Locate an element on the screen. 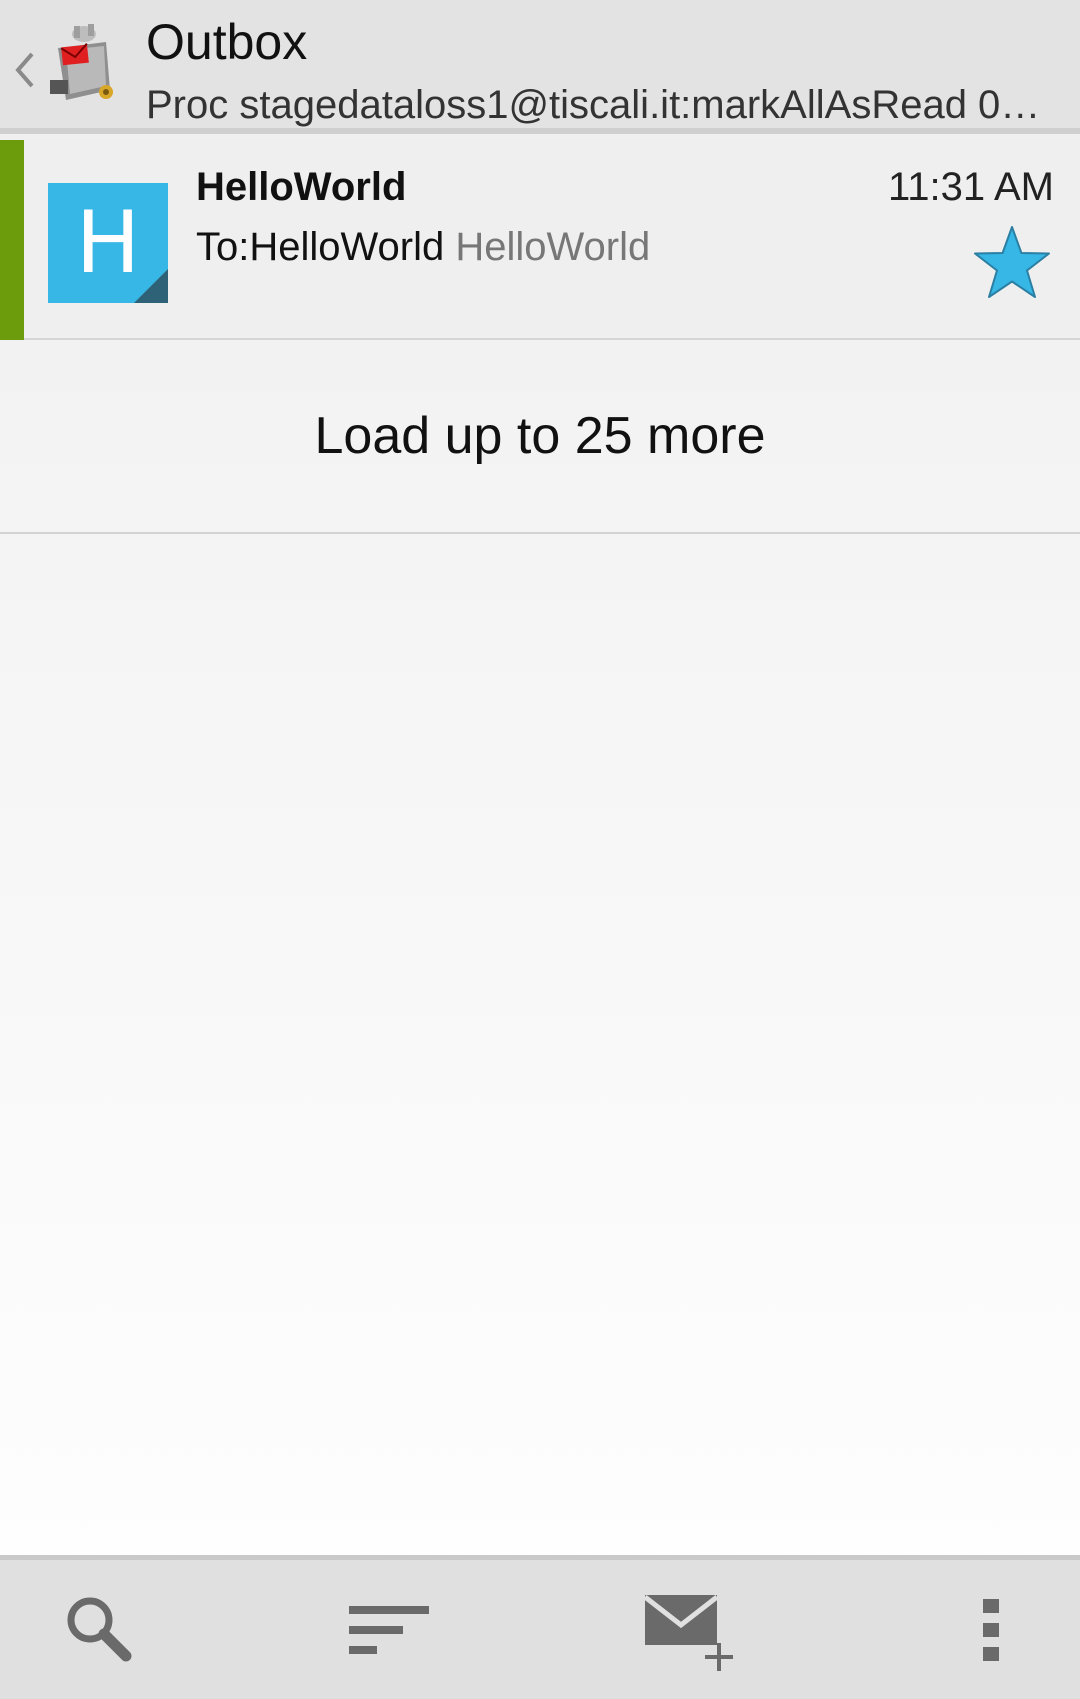 This screenshot has height=1699, width=1080. avatar: H is located at coordinates (108, 243).